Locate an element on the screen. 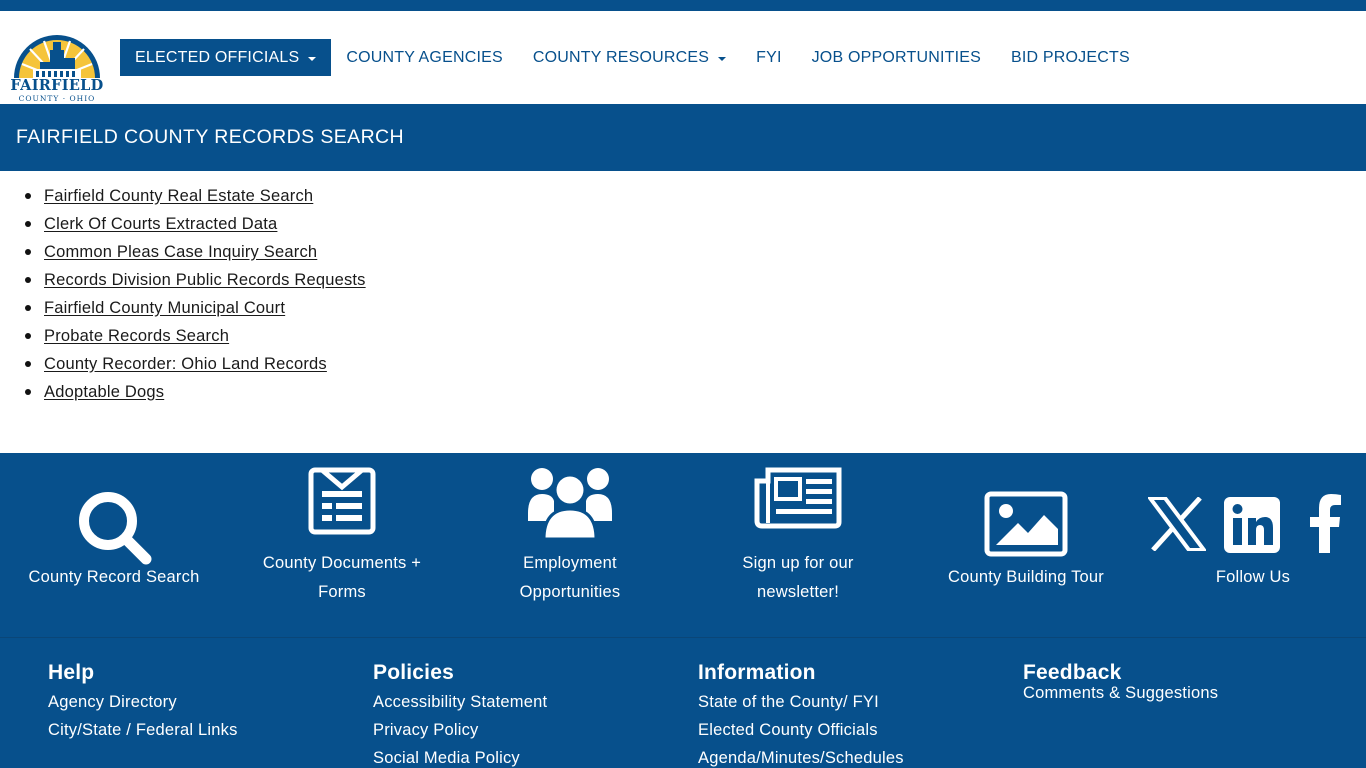  nav-job-opportunities: JOB OPPORTUNITIES is located at coordinates (896, 57).